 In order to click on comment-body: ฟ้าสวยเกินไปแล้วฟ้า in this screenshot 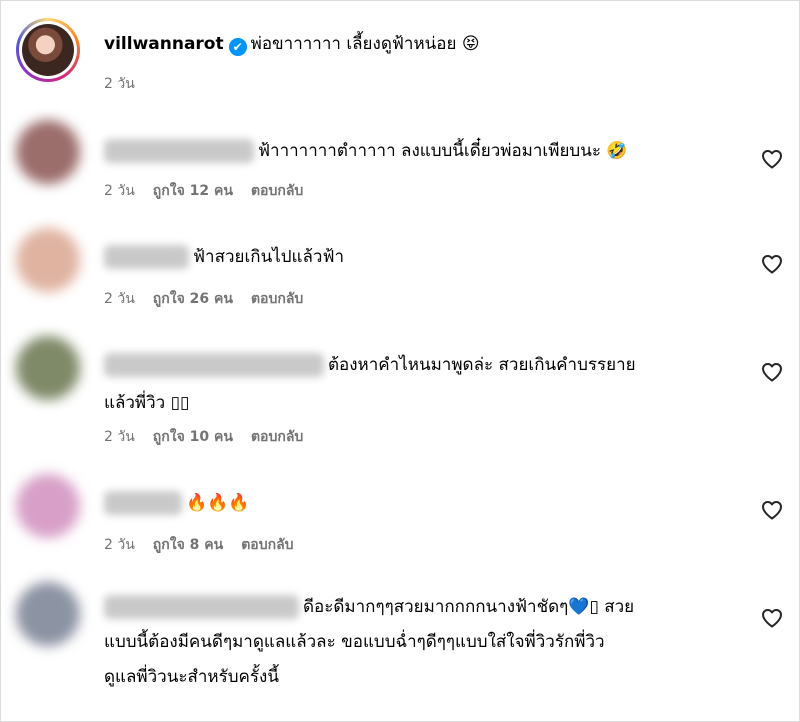, I will do `click(414, 257)`.